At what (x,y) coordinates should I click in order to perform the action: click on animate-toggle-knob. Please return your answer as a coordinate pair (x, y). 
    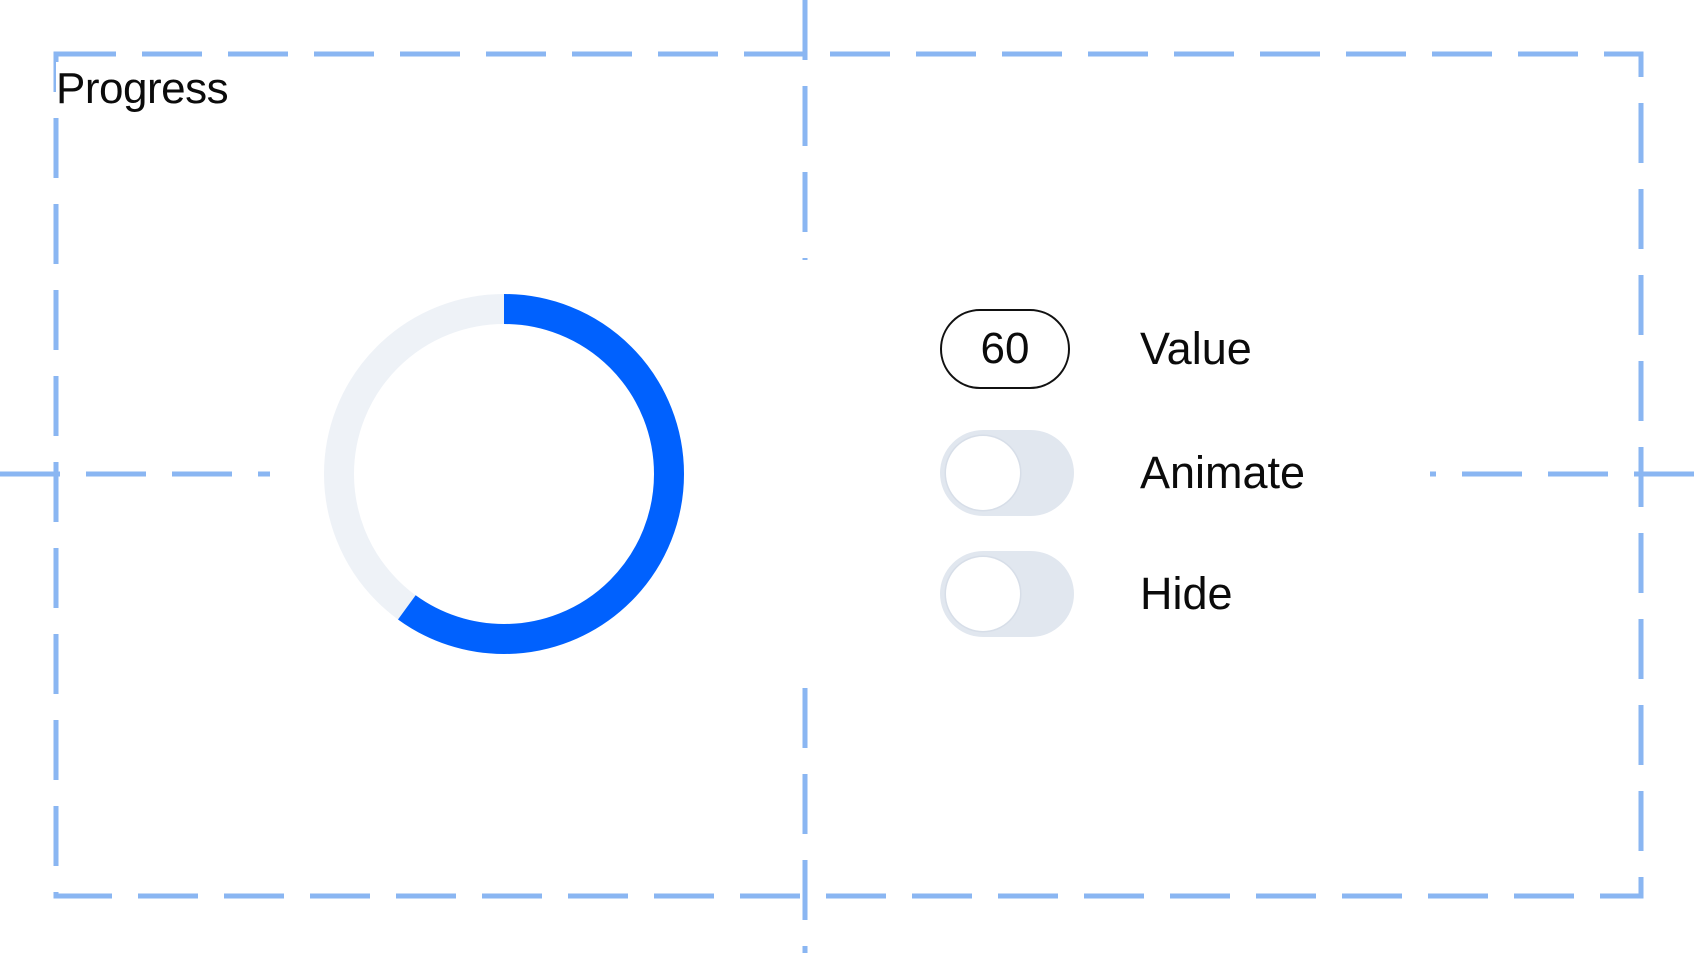
    Looking at the image, I should click on (983, 473).